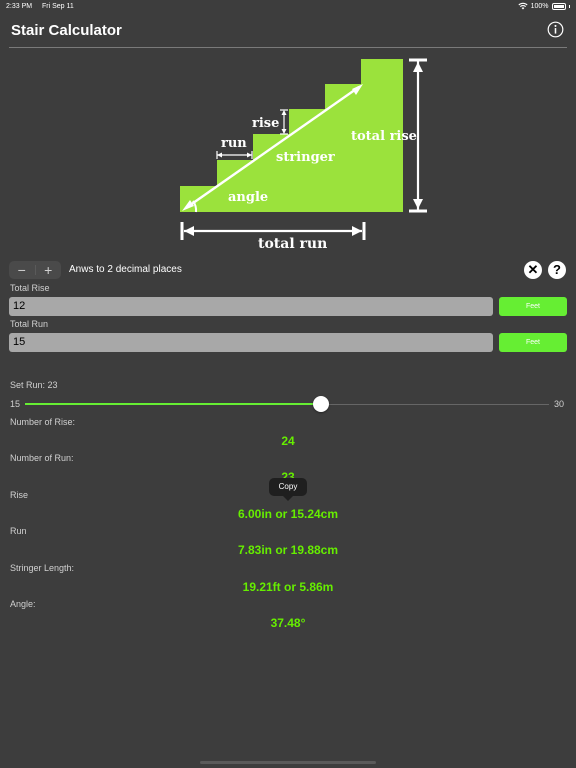  What do you see at coordinates (288, 47) in the screenshot?
I see `header-divider` at bounding box center [288, 47].